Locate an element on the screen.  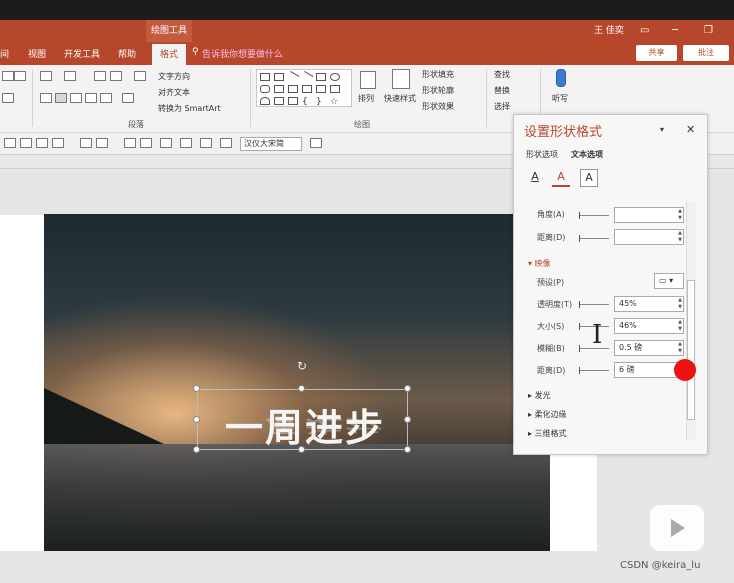
find-button: 查找 is located at coordinates (502, 74).